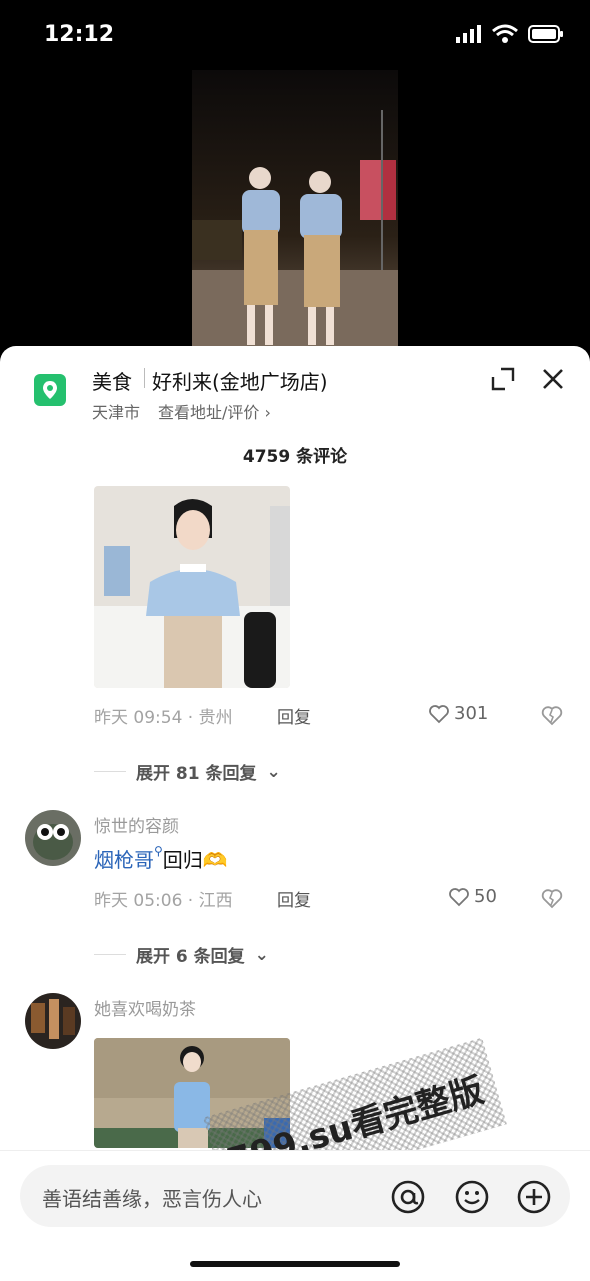 This screenshot has width=590, height=1281. I want to click on add-button, so click(533, 1196).